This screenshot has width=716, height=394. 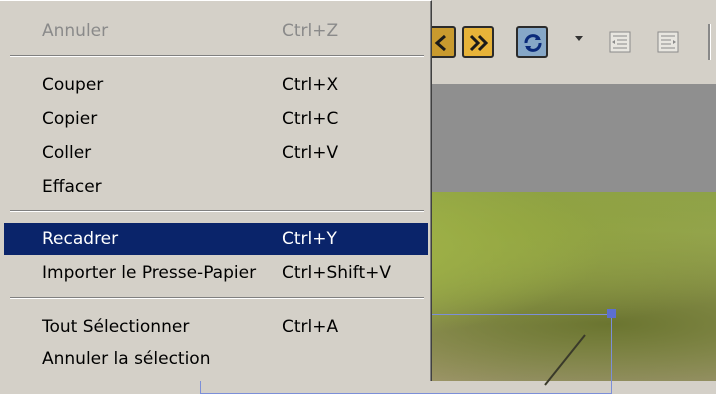 I want to click on refresh-icon, so click(x=533, y=43).